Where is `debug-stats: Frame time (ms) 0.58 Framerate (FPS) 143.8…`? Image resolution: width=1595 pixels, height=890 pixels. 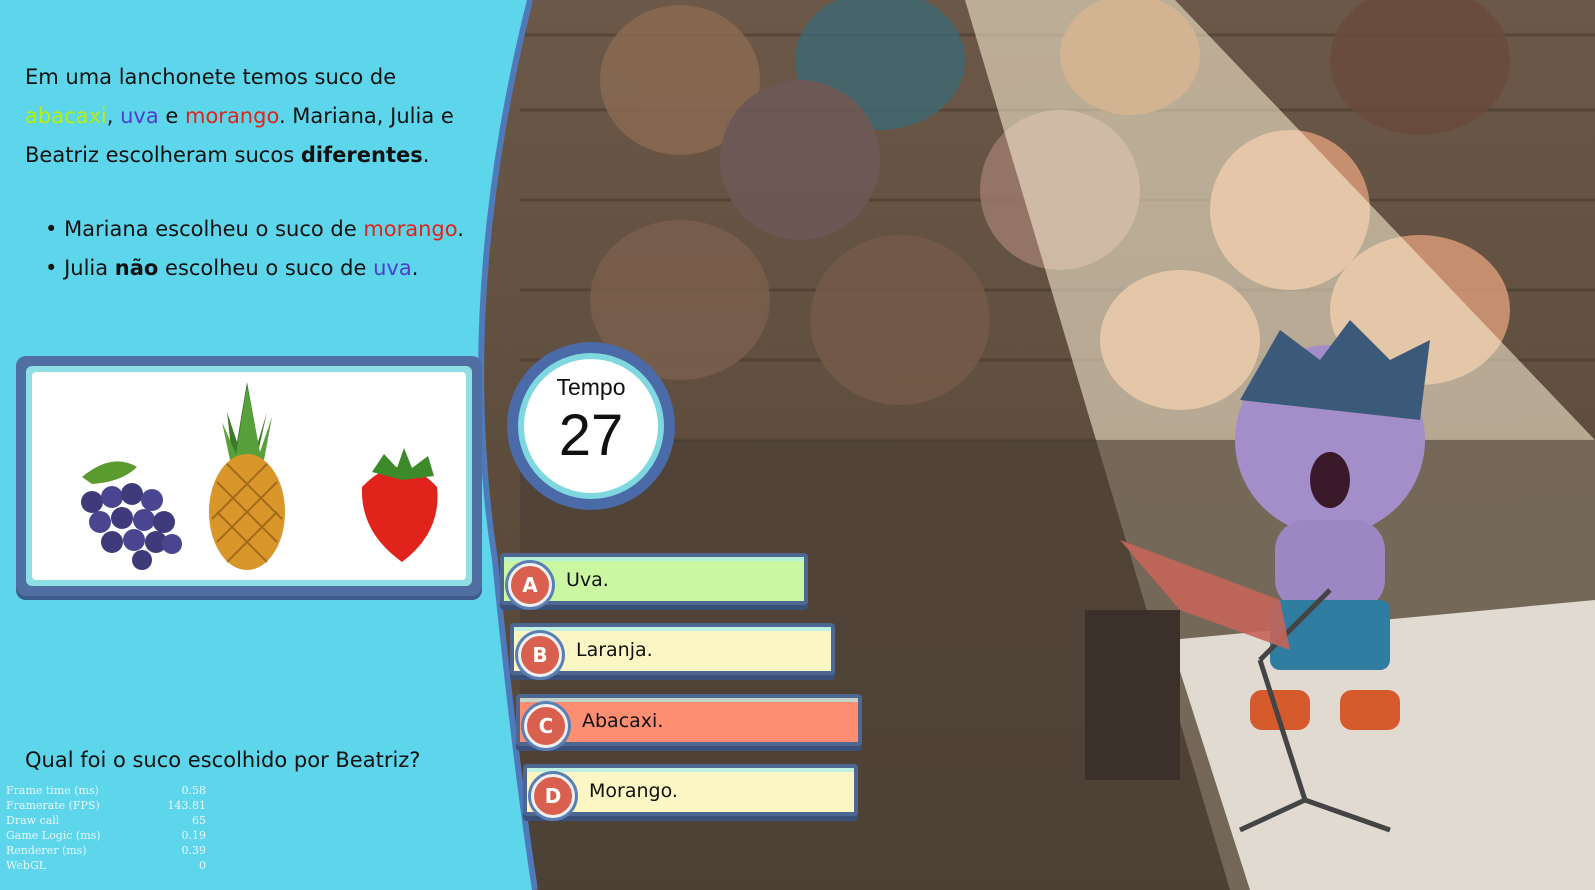 debug-stats: Frame time (ms) 0.58 Framerate (FPS) 143.8… is located at coordinates (106, 828).